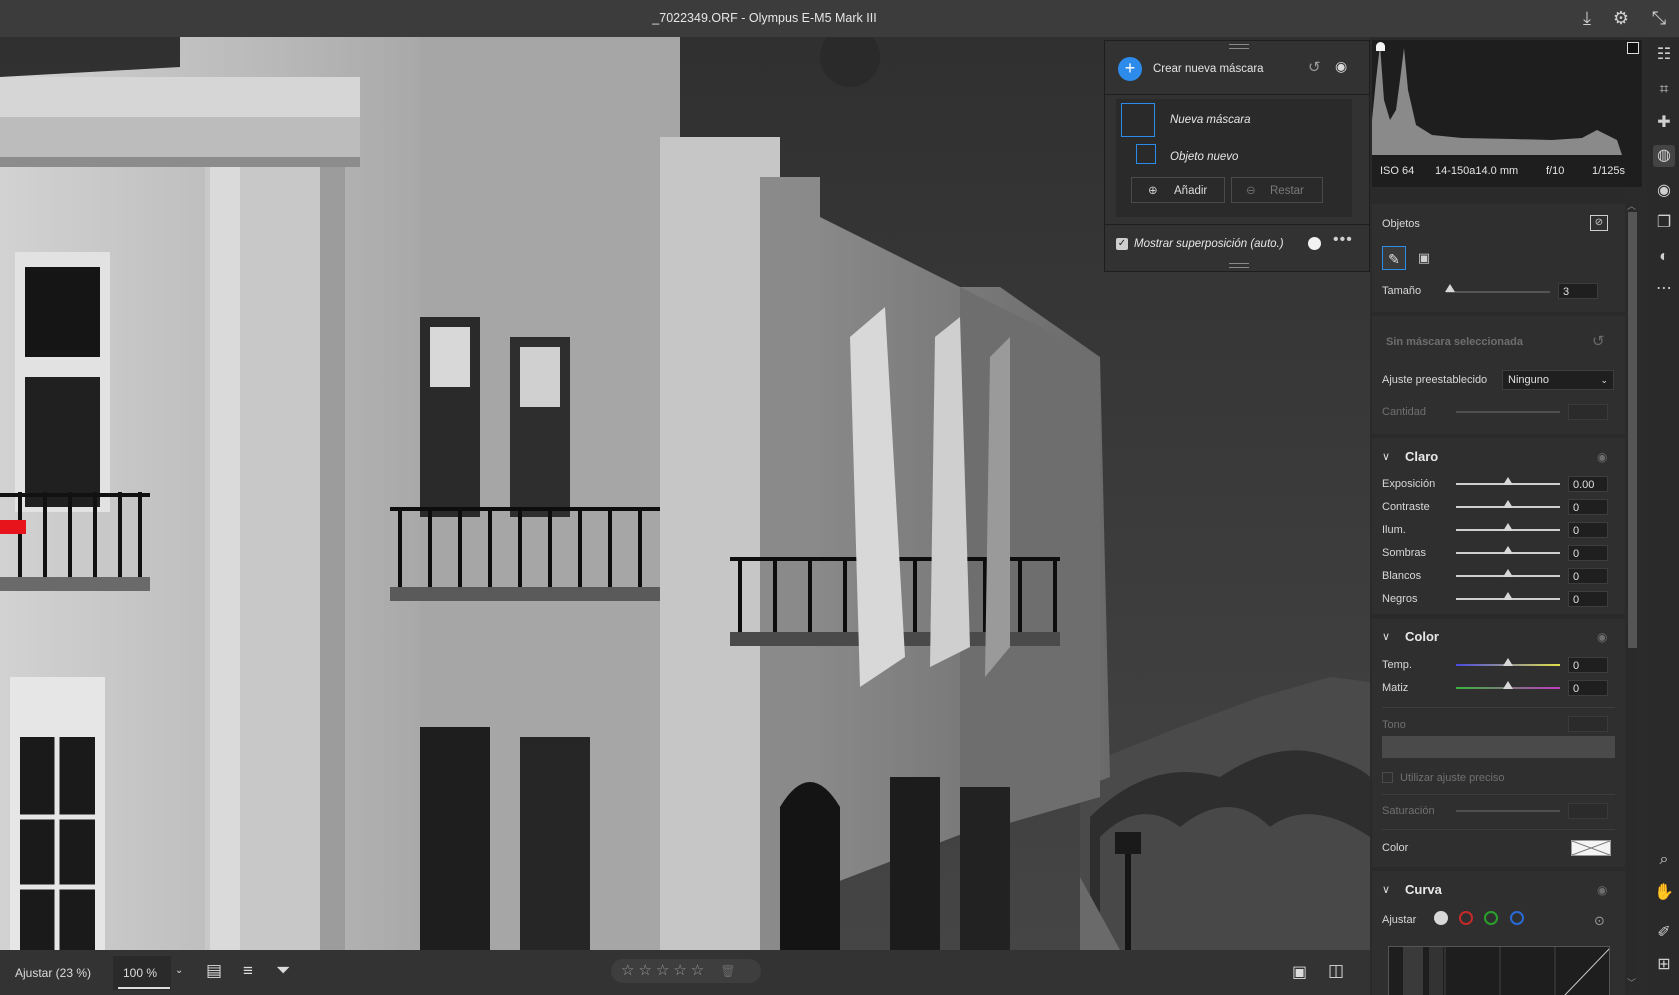 This screenshot has height=995, width=1679. Describe the element at coordinates (1664, 289) in the screenshot. I see `more-tools-icon: ⋯` at that location.